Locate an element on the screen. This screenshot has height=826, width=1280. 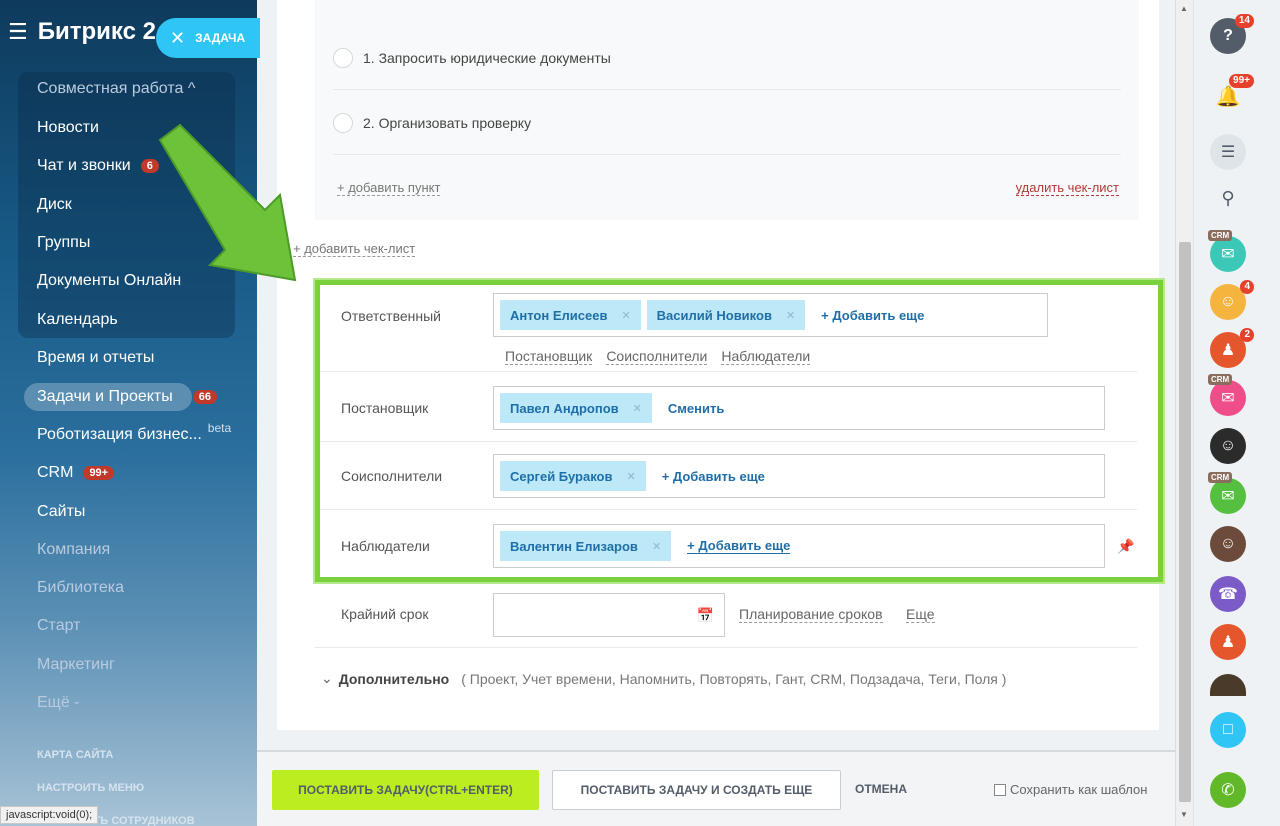
sidebar-item-disk: Диск is located at coordinates (54, 205).